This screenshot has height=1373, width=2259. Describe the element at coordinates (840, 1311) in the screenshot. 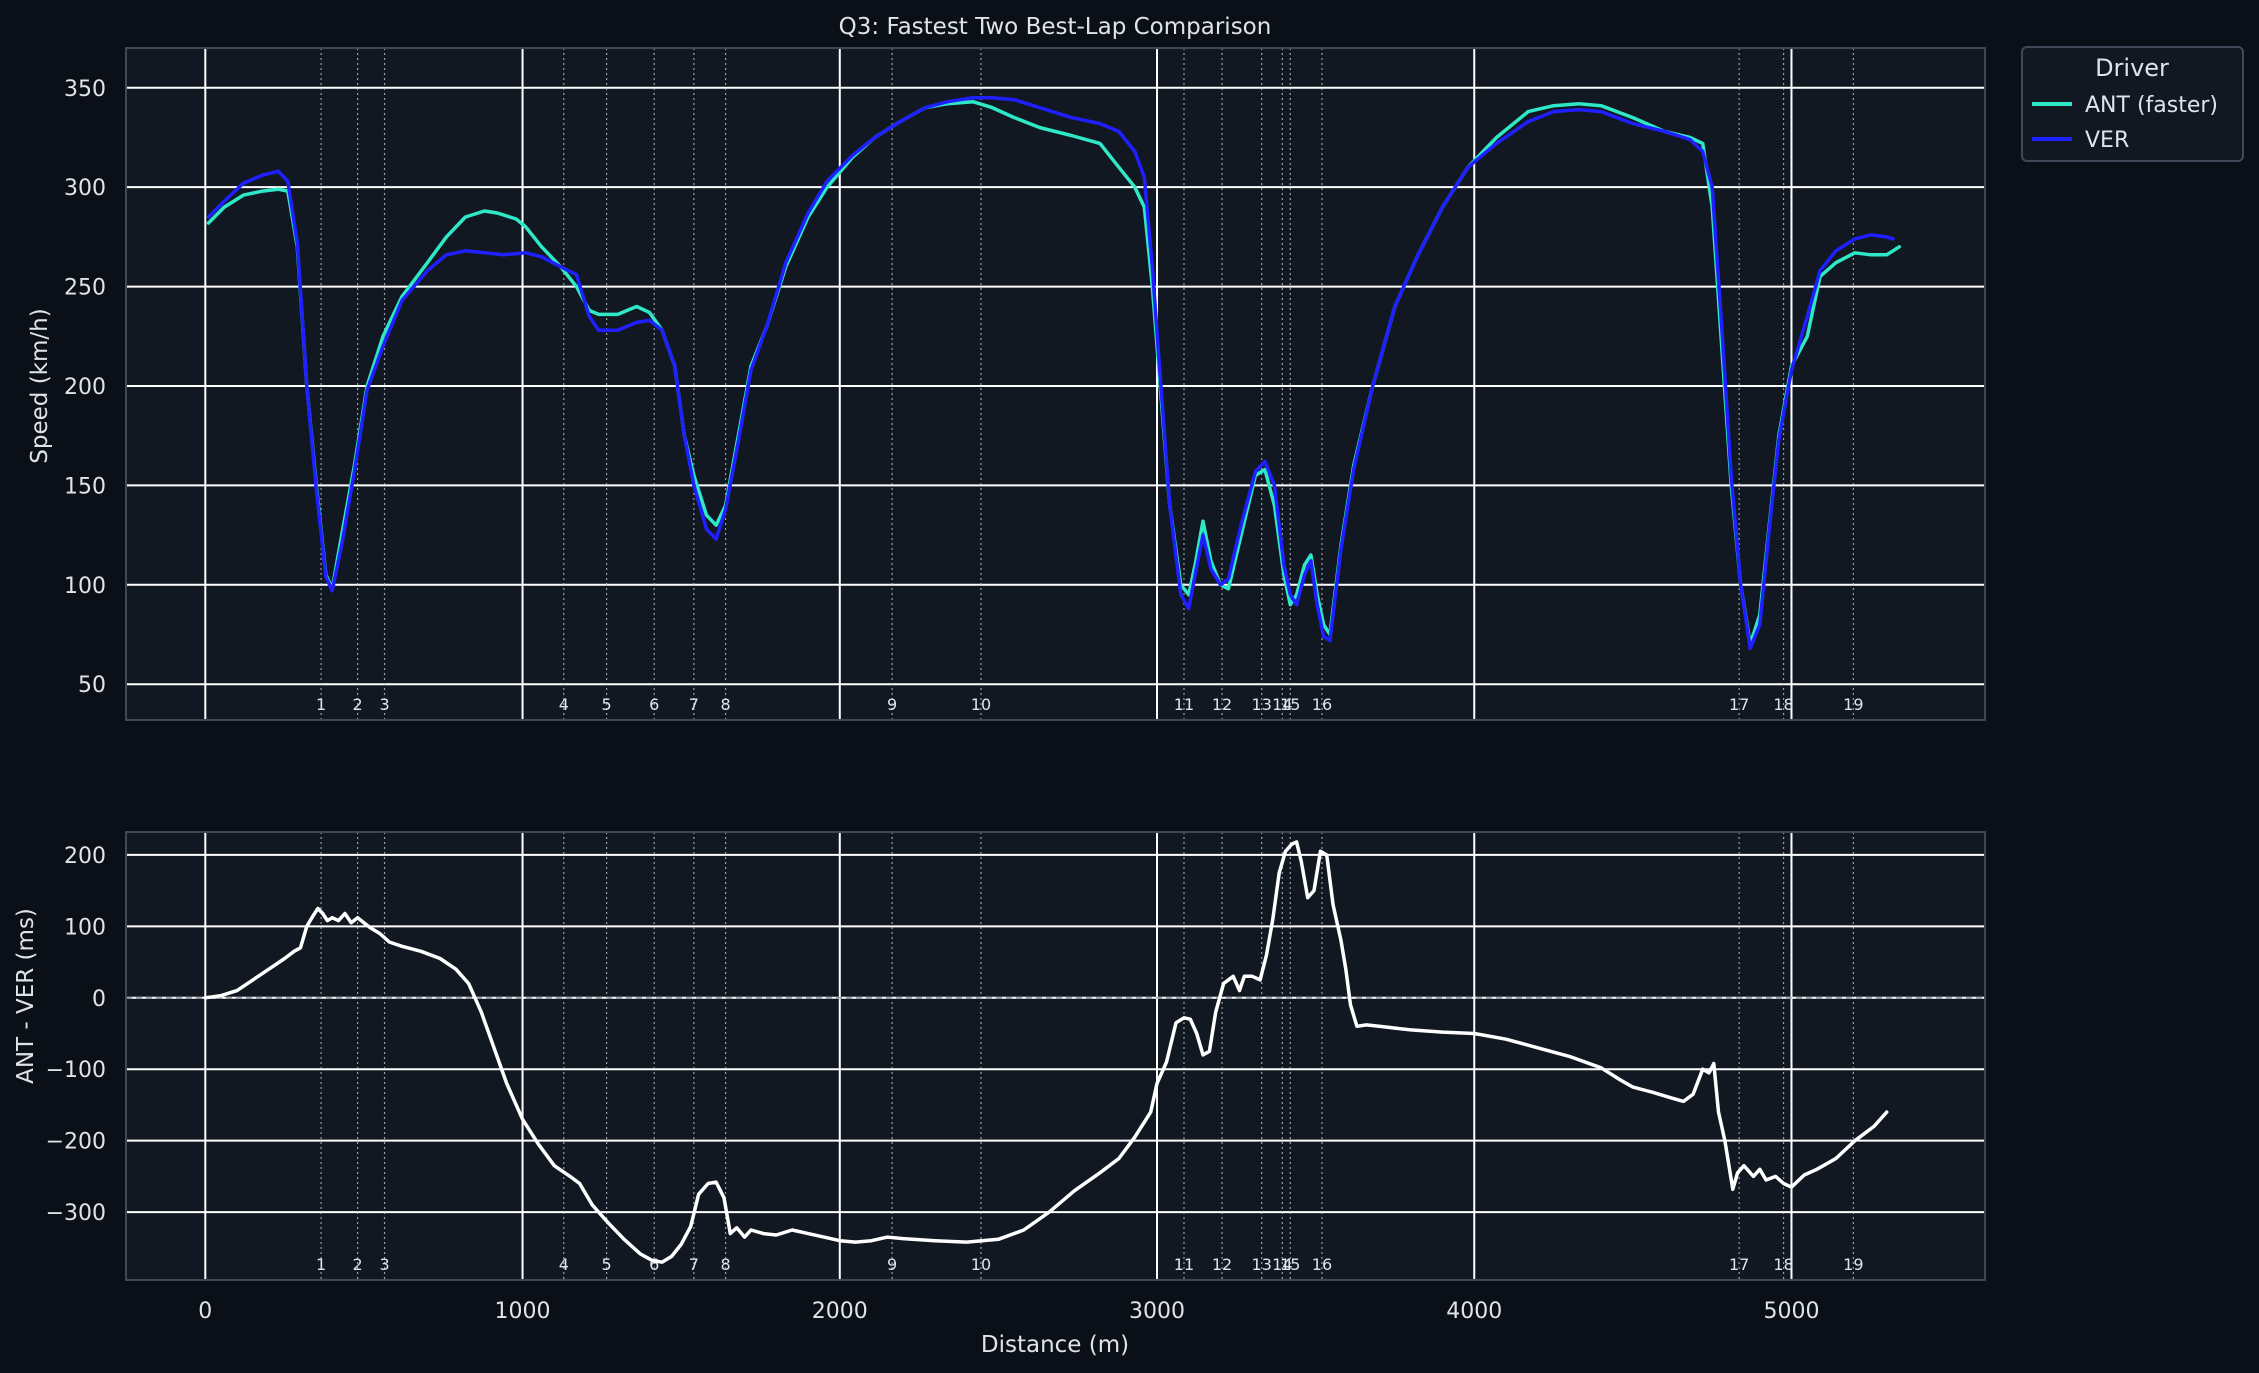

I see `x-tick-label: 2000` at that location.